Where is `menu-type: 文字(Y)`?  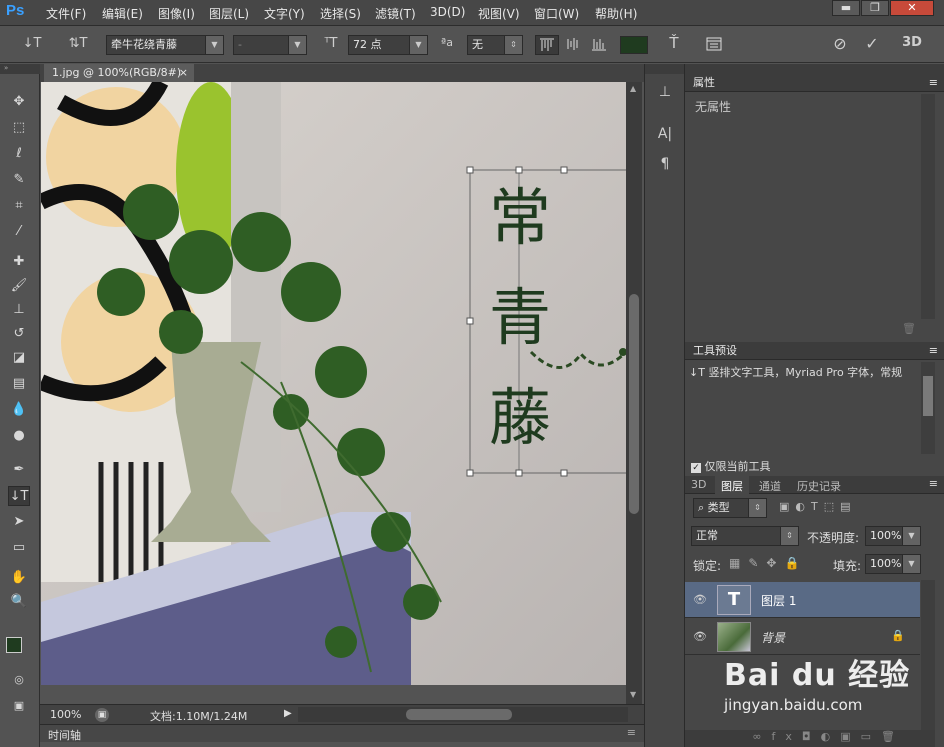
menu-type: 文字(Y) is located at coordinates (284, 13).